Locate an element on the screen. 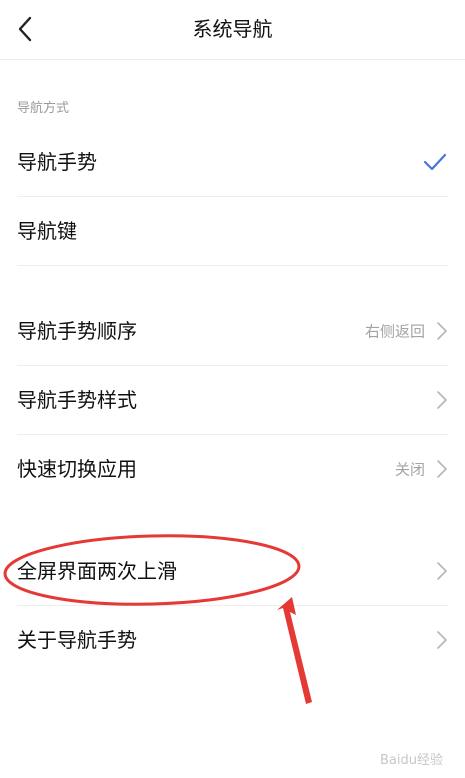  divider is located at coordinates (232, 265).